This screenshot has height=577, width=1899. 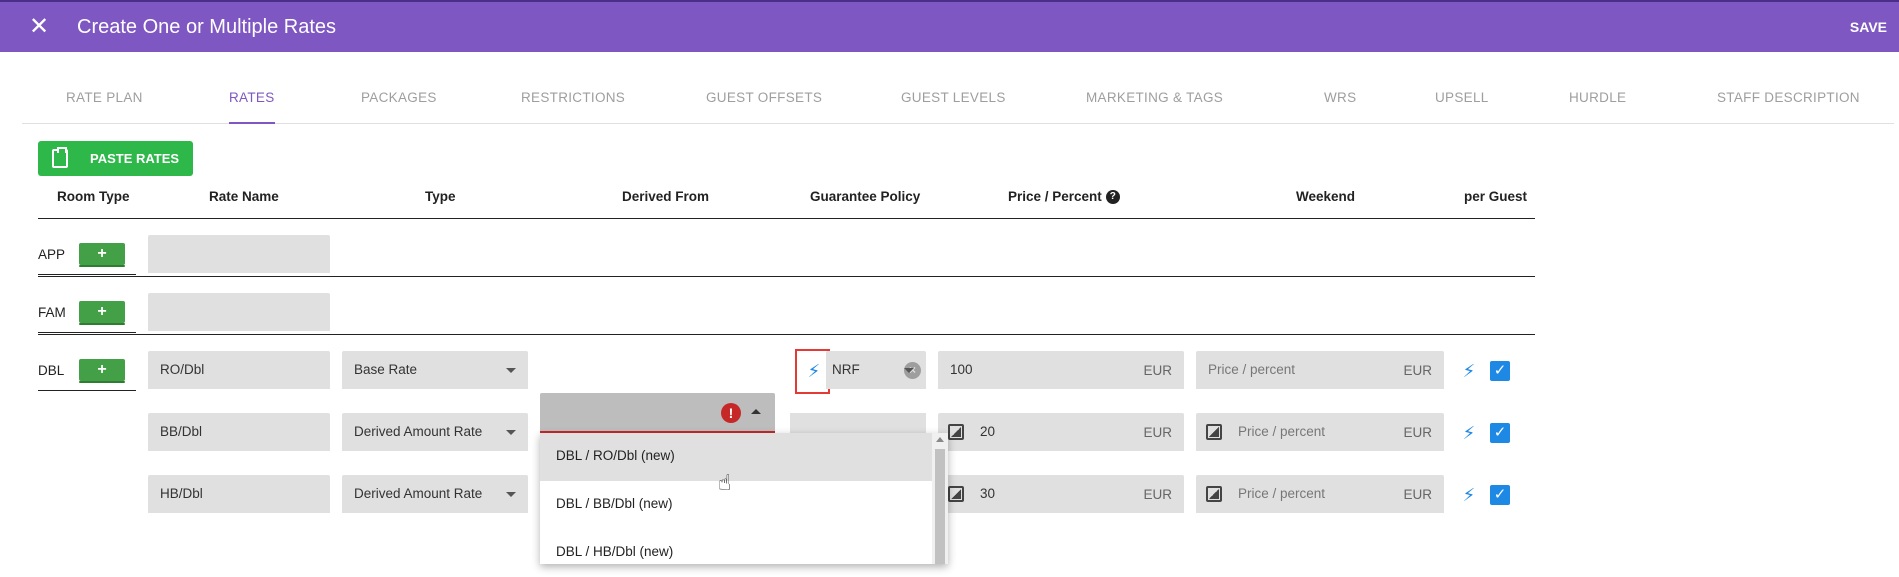 I want to click on tab-staff-description: STAFF DESCRIPTION, so click(x=1788, y=97).